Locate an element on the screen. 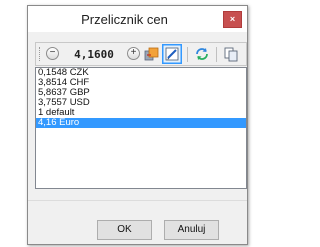  edit-icon is located at coordinates (172, 54).